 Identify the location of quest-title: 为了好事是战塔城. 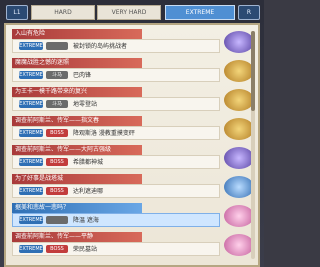
(77, 179).